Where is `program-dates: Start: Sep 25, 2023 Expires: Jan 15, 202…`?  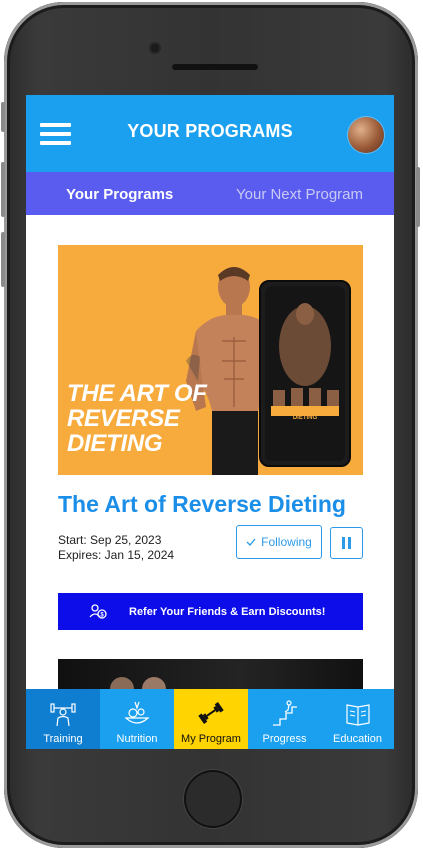 program-dates: Start: Sep 25, 2023 Expires: Jan 15, 202… is located at coordinates (116, 548).